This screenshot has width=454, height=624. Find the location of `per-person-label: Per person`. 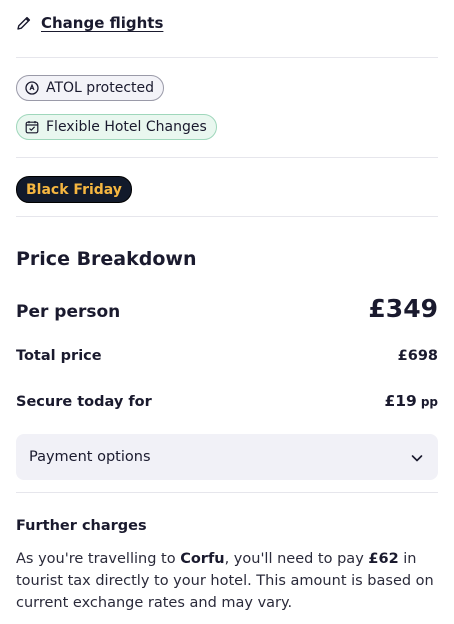

per-person-label: Per person is located at coordinates (68, 312).